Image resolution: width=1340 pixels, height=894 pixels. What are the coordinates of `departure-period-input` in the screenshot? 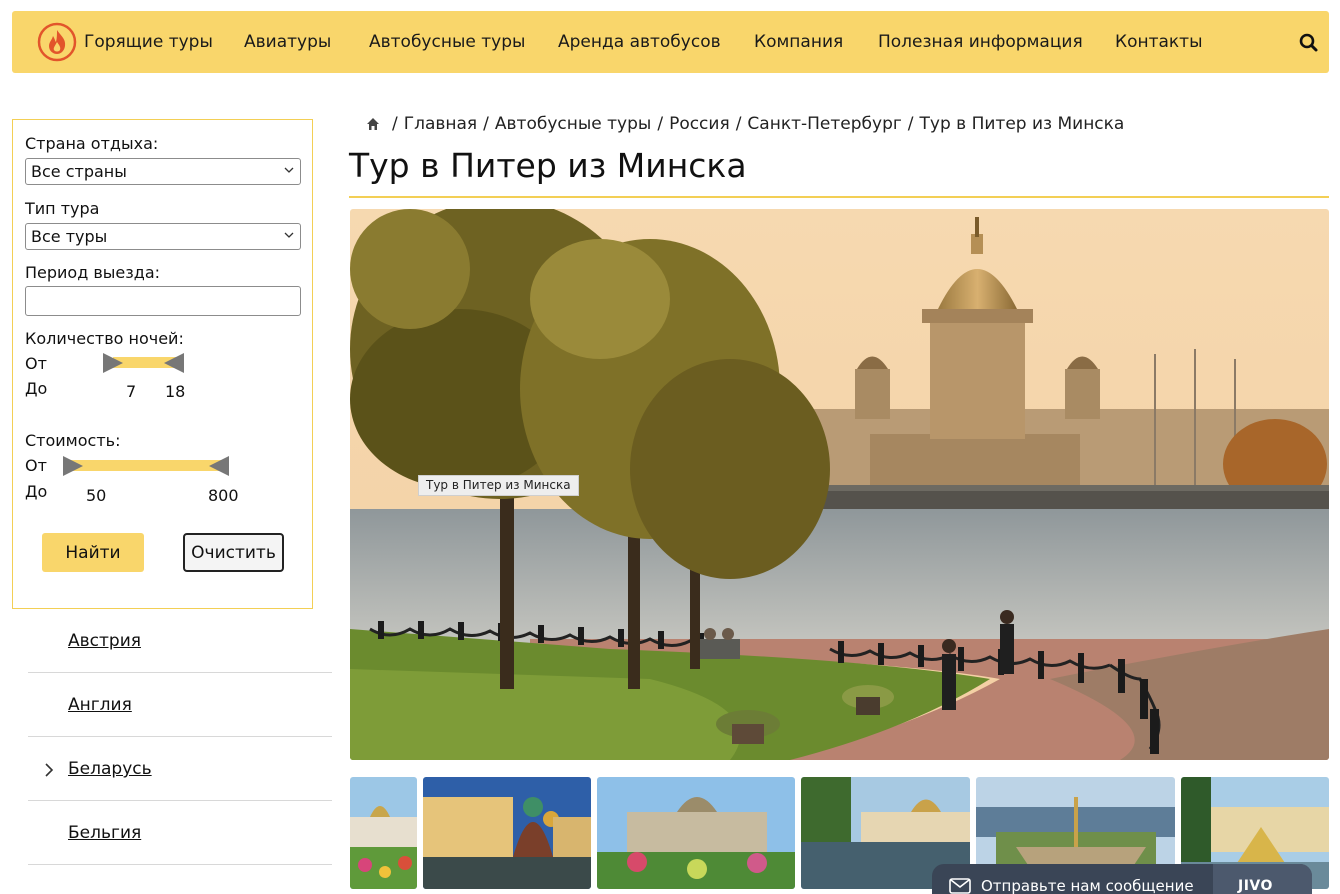 It's located at (163, 301).